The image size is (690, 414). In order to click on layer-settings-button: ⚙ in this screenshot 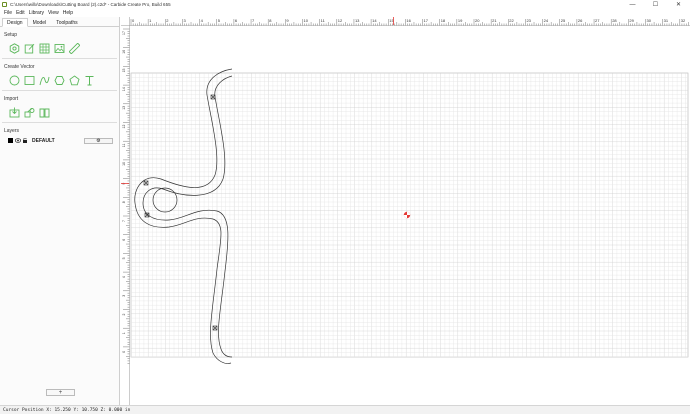, I will do `click(98, 140)`.